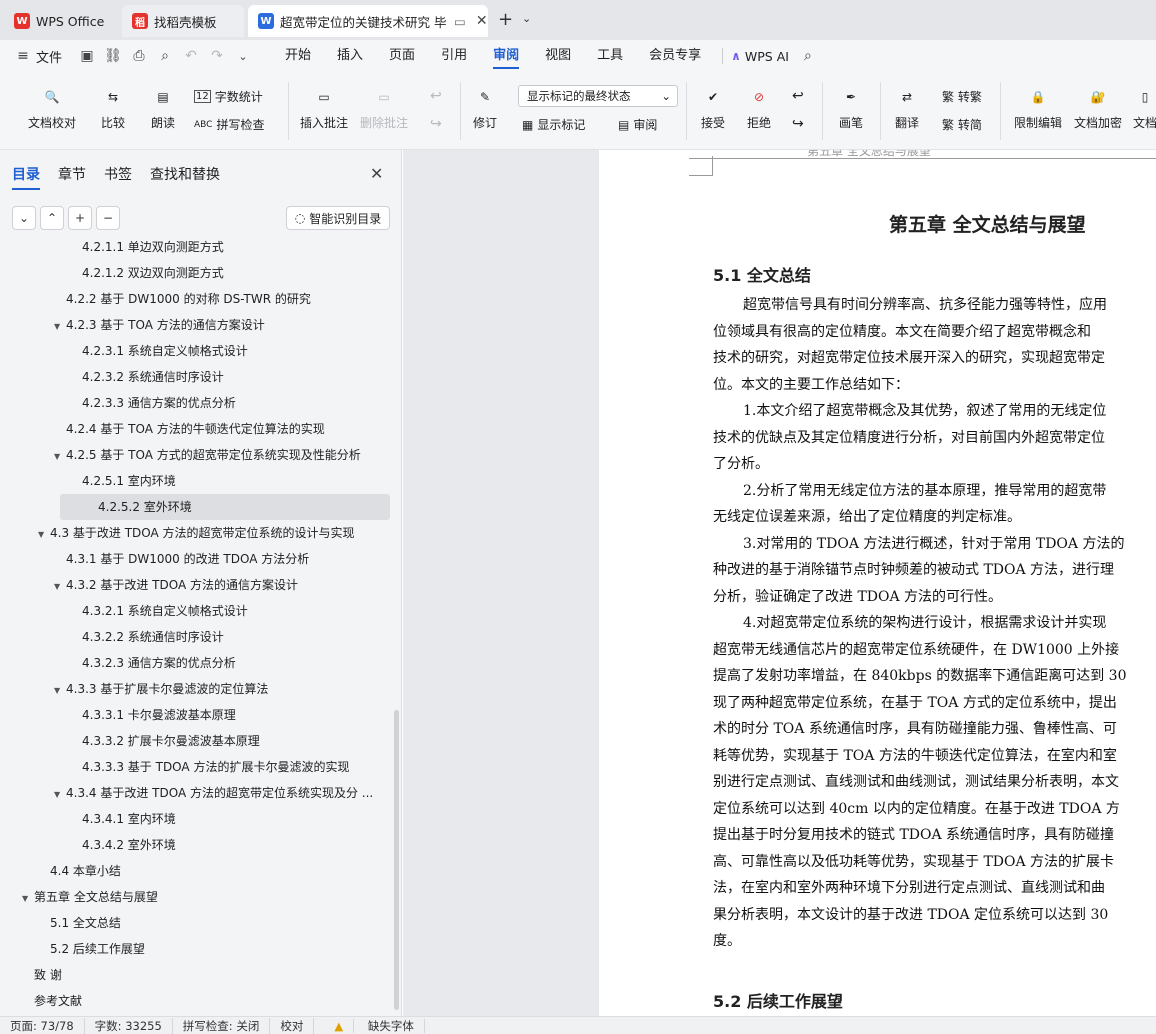 The image size is (1156, 1034). Describe the element at coordinates (808, 56) in the screenshot. I see `search-icon: ⌕` at that location.